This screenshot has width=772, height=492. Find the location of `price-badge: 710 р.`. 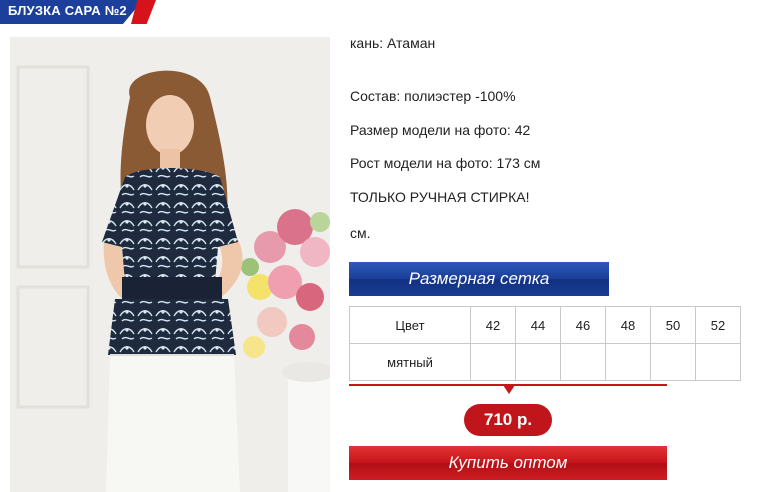

price-badge: 710 р. is located at coordinates (508, 420).